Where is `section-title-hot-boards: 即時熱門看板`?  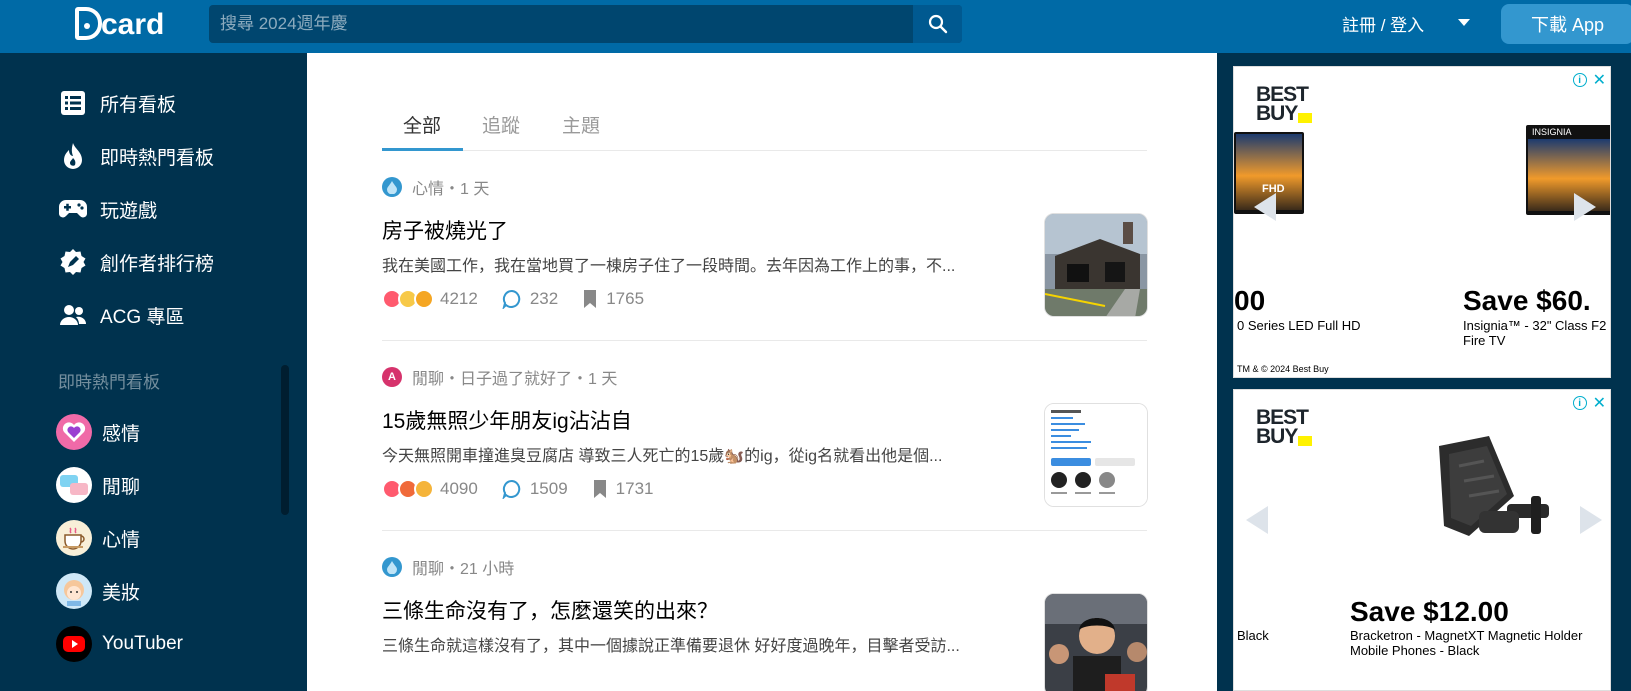 section-title-hot-boards: 即時熱門看板 is located at coordinates (109, 382).